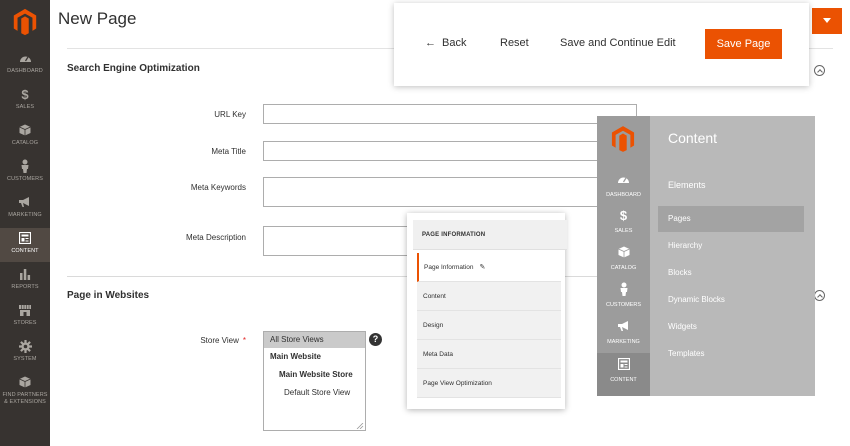  What do you see at coordinates (25, 143) in the screenshot?
I see `sidebar-item-label: Catalog` at bounding box center [25, 143].